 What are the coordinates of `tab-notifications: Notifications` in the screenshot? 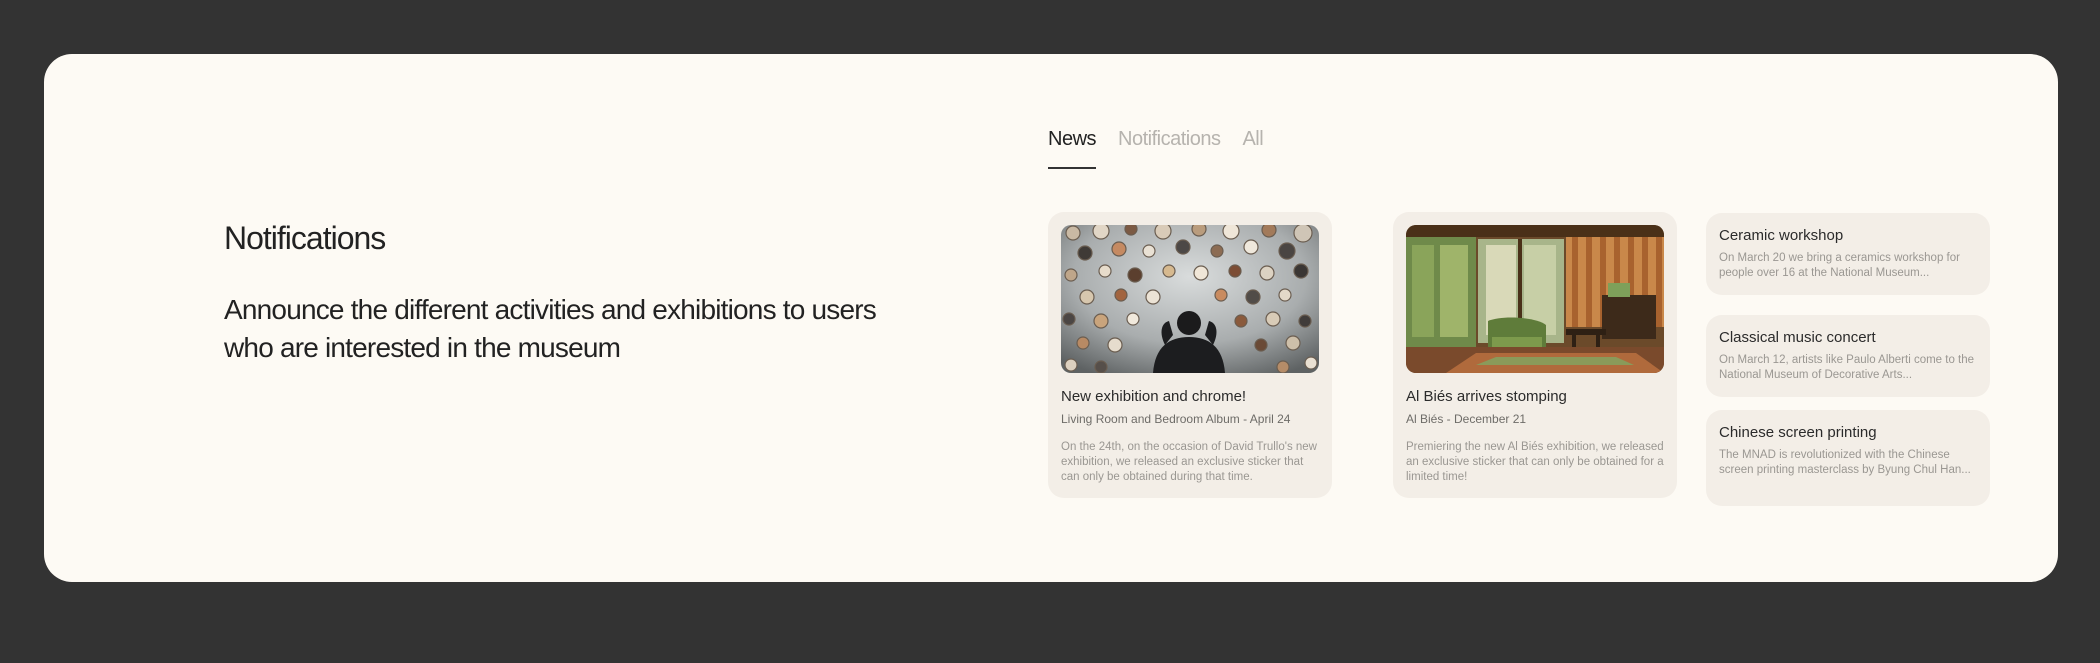 It's located at (1169, 148).